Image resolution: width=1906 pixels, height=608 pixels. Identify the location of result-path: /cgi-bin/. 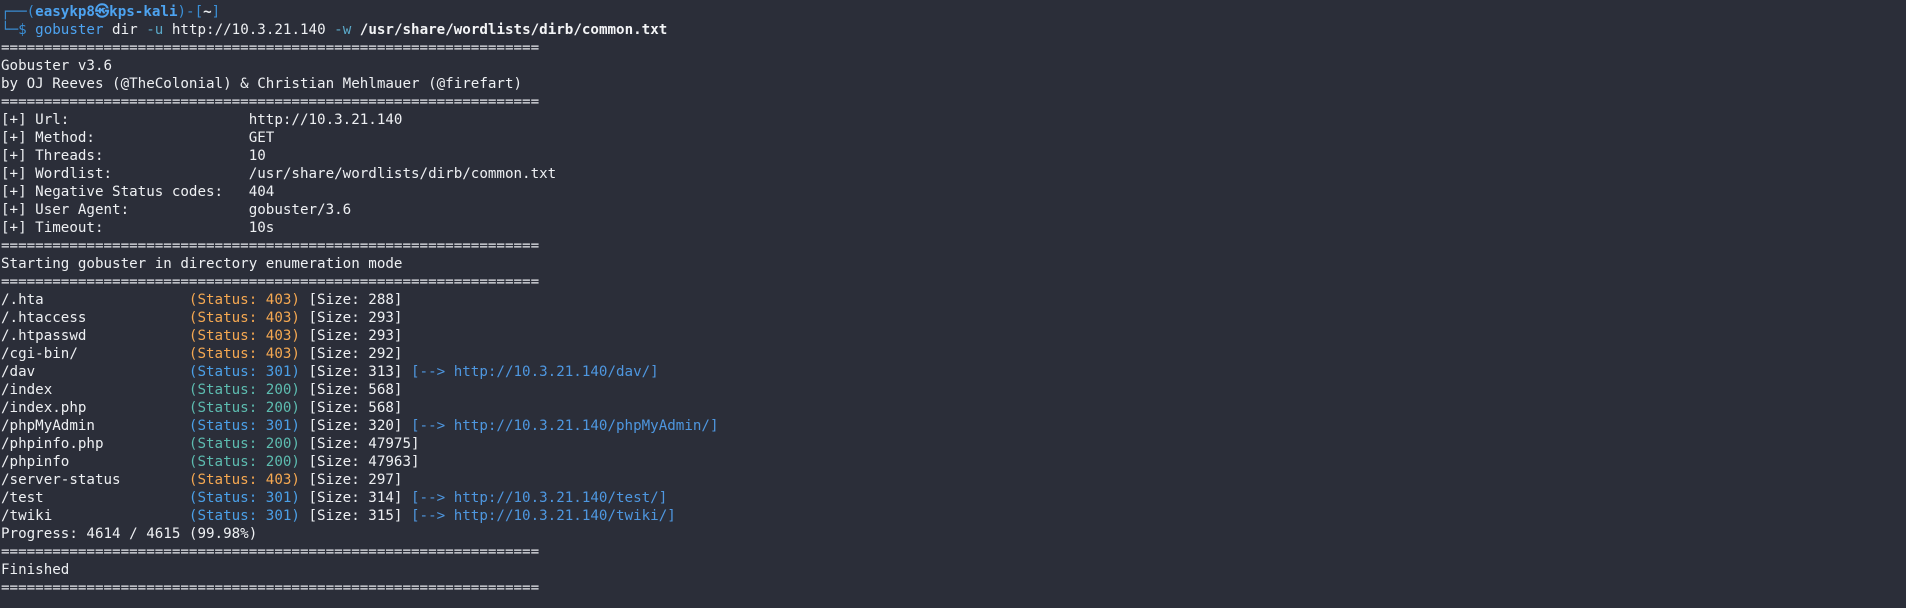
(95, 354).